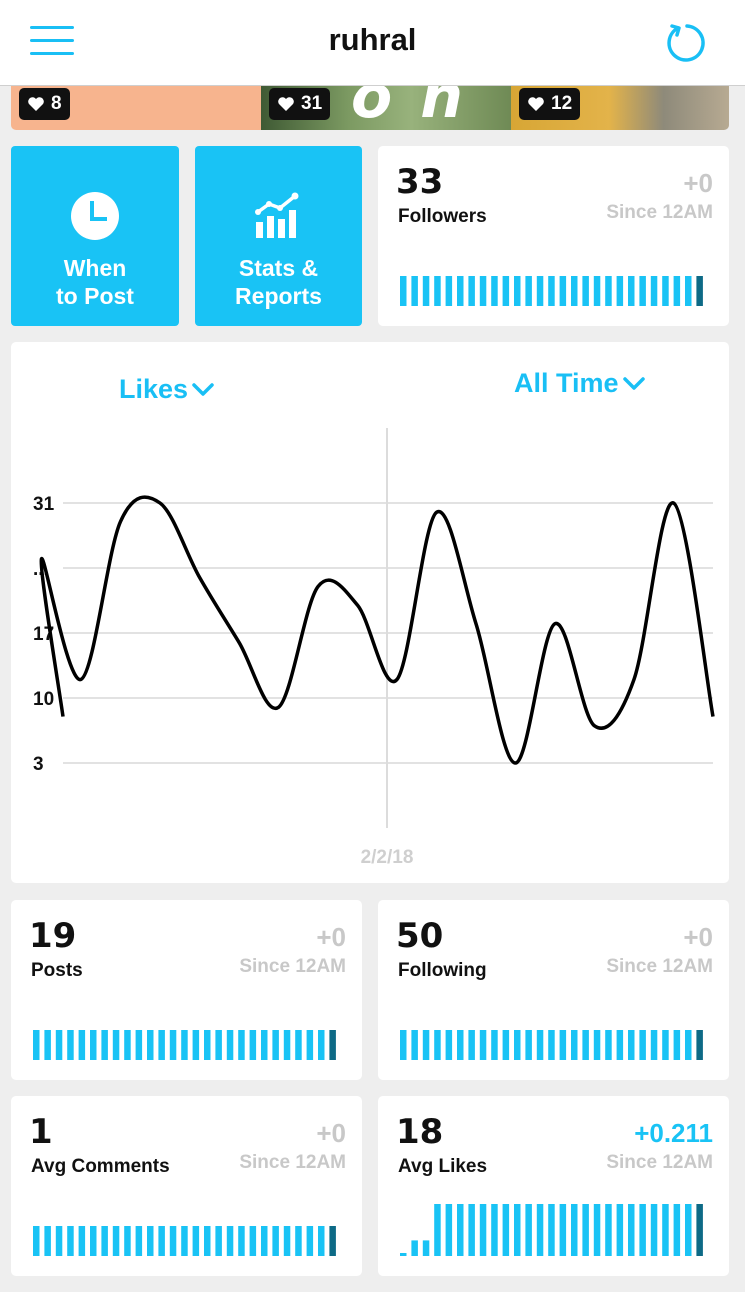  I want to click on recent-posts-strip: 8 oh 31 12, so click(370, 108).